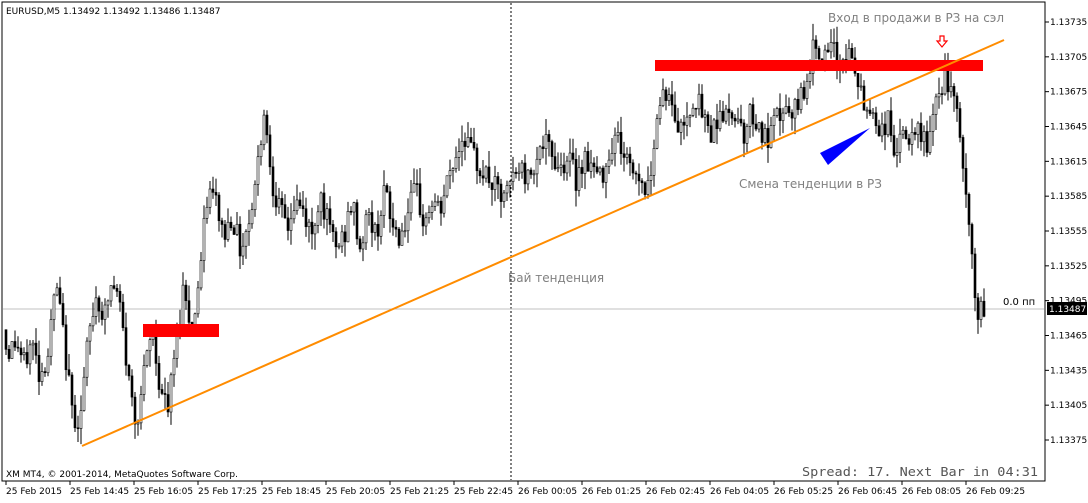 The image size is (1088, 503). Describe the element at coordinates (355, 492) in the screenshot. I see `x-tick-label: 25 Feb 20:05` at that location.